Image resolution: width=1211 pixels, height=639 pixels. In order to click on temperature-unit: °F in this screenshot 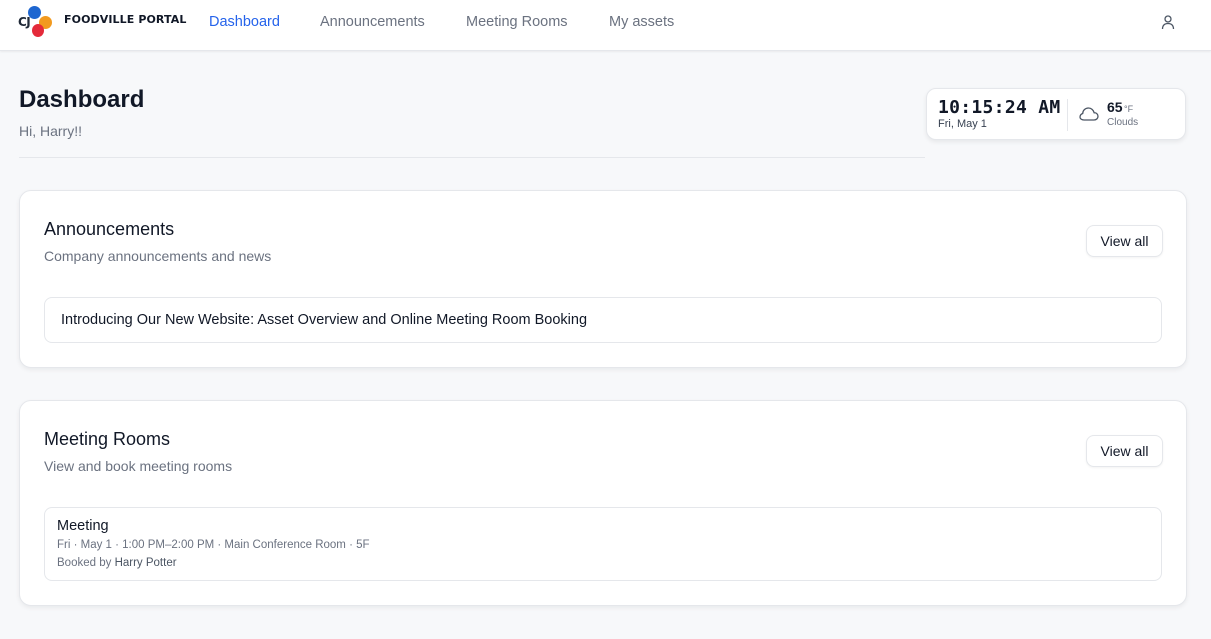, I will do `click(1129, 109)`.